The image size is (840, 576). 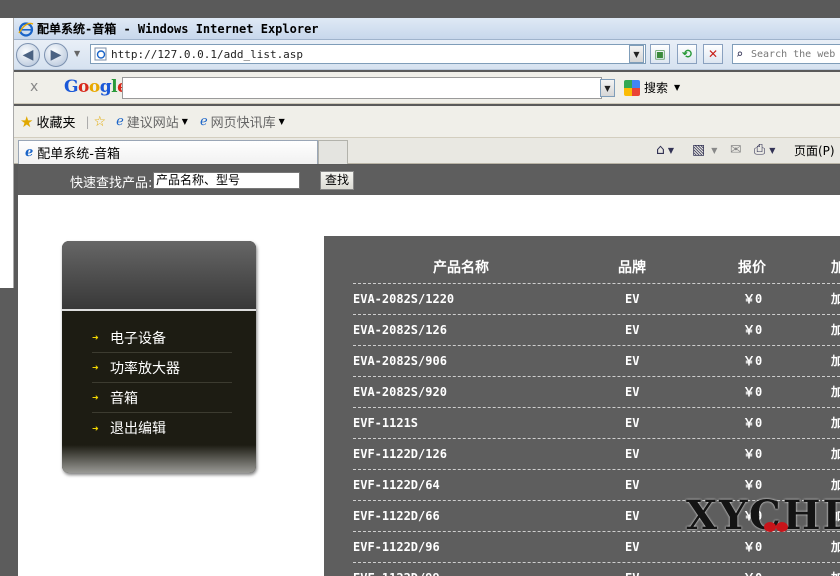 What do you see at coordinates (159, 276) in the screenshot?
I see `menu-header` at bounding box center [159, 276].